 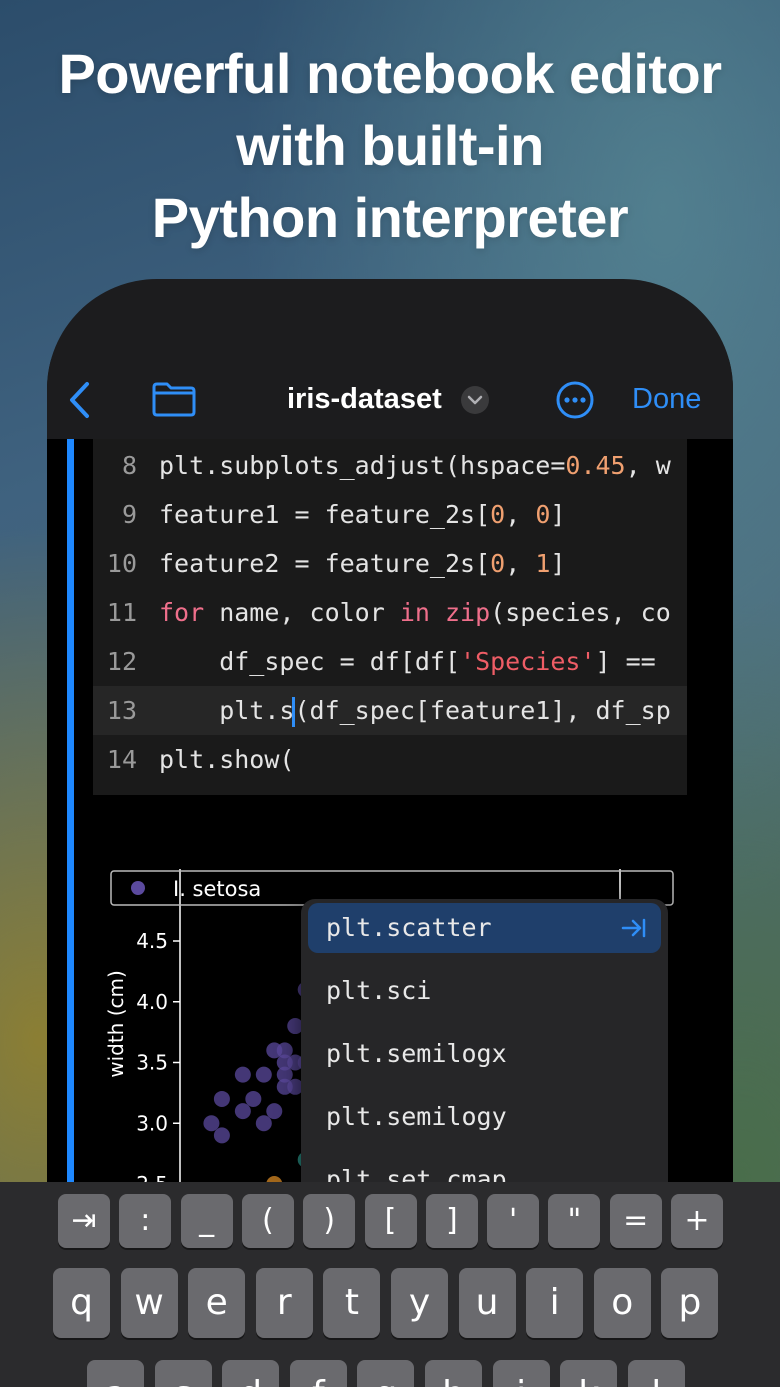 I want to click on key-symbol: ], so click(x=451, y=1221).